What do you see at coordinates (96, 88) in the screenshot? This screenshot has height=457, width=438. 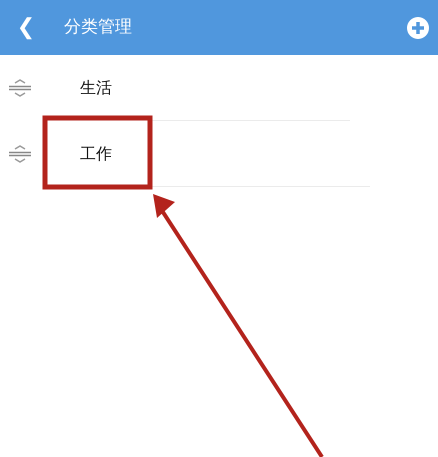 I see `category-label: 生活` at bounding box center [96, 88].